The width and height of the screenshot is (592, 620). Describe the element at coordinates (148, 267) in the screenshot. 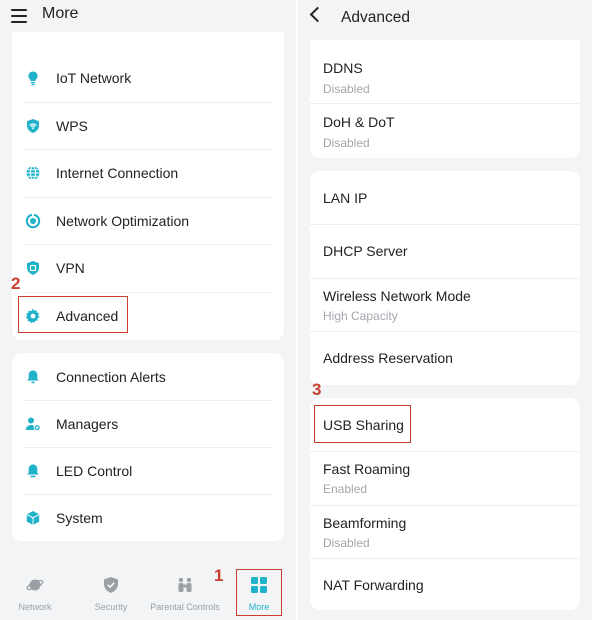

I see `menu-item-vpn: VPN` at that location.